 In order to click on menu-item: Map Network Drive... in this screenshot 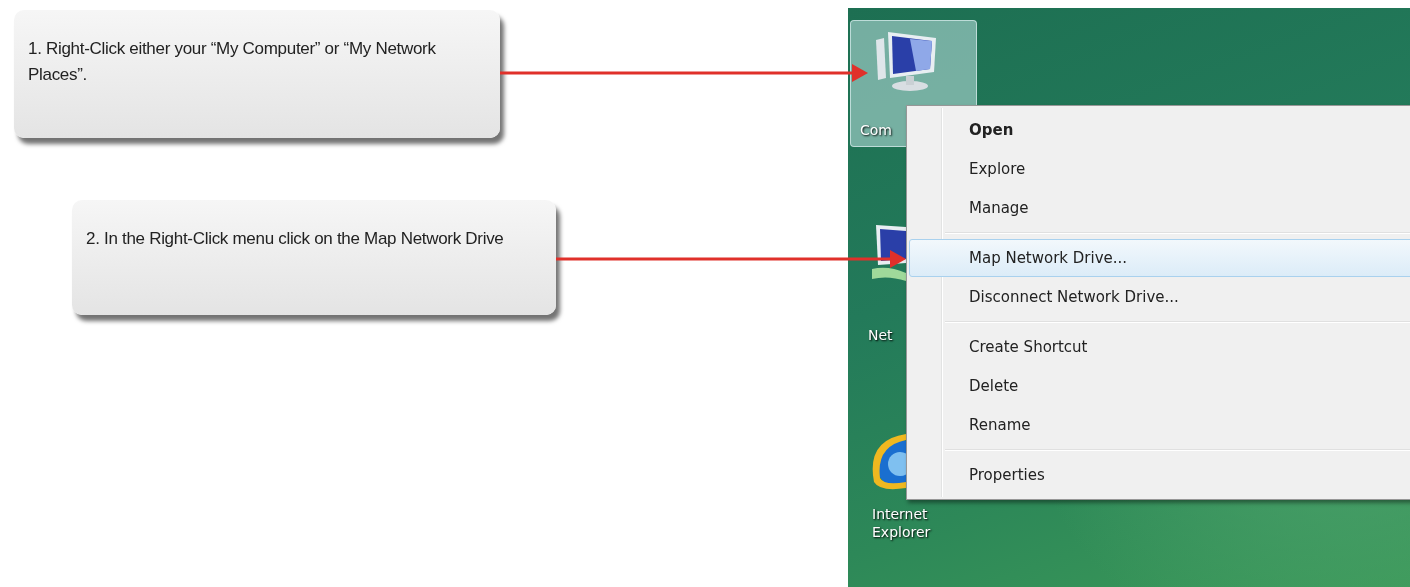, I will do `click(1159, 258)`.